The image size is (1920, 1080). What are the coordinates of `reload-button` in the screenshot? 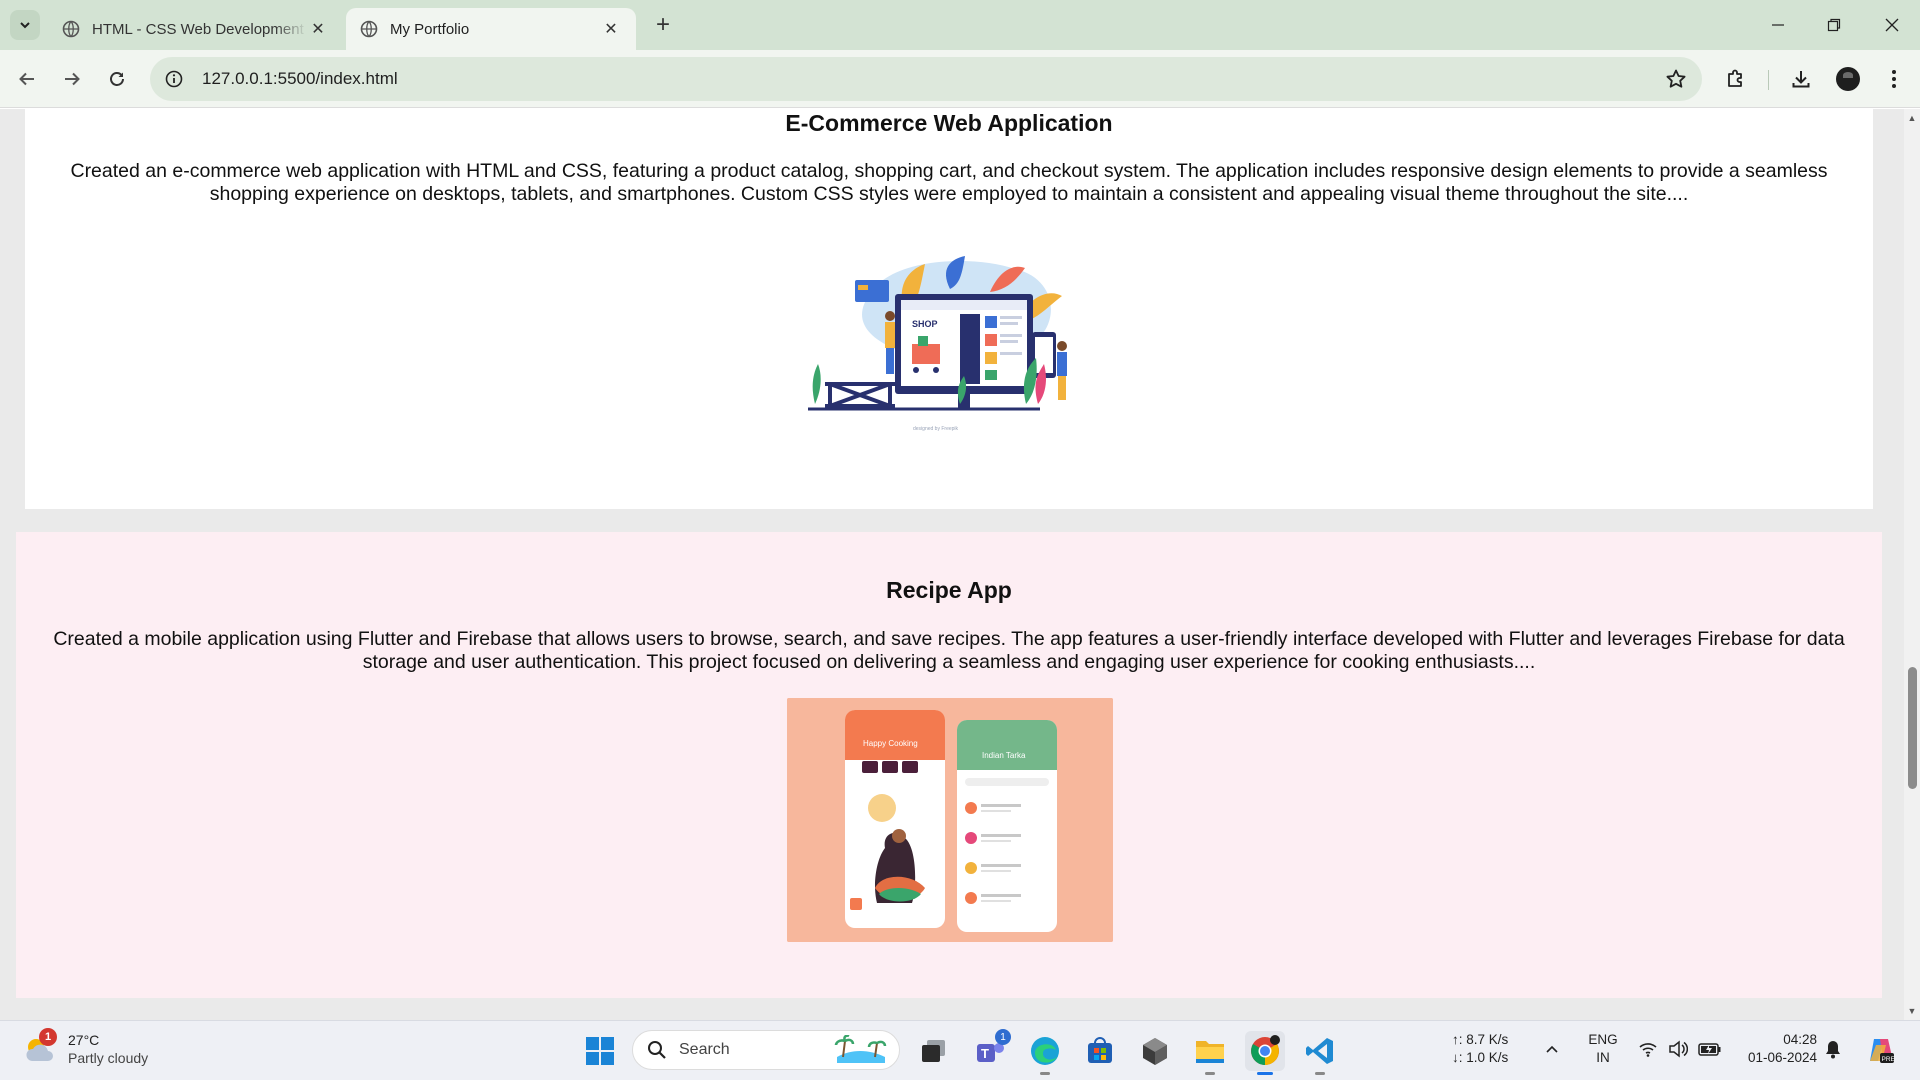 It's located at (117, 79).